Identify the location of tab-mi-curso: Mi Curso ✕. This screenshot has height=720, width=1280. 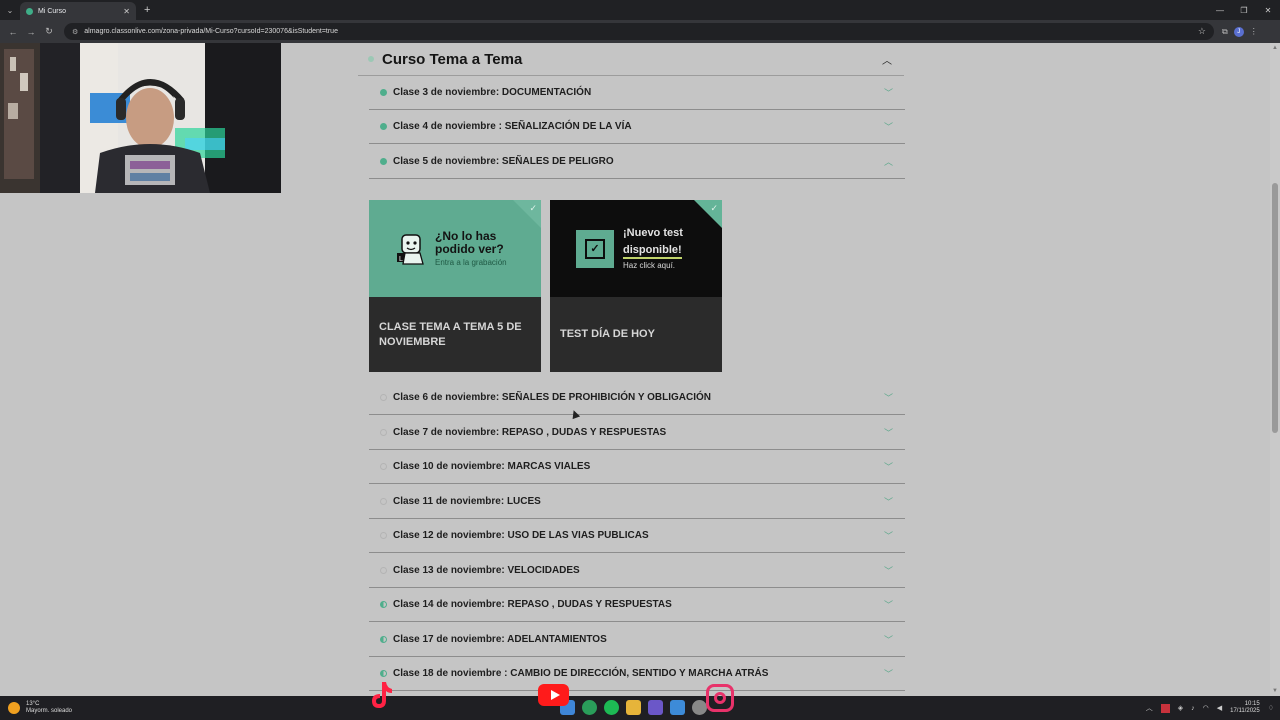
(78, 11).